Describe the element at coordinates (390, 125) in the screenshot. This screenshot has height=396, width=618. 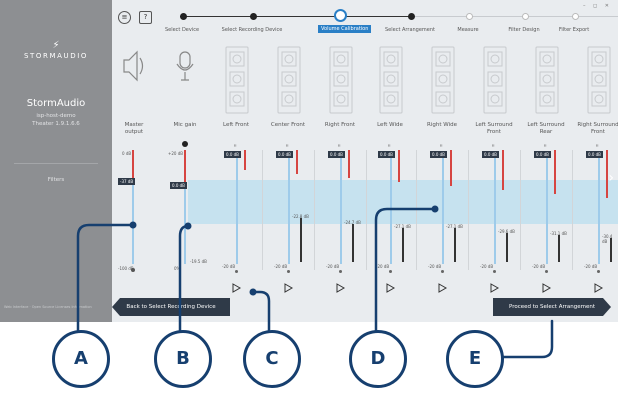
I see `channel-label: Left Wide` at that location.